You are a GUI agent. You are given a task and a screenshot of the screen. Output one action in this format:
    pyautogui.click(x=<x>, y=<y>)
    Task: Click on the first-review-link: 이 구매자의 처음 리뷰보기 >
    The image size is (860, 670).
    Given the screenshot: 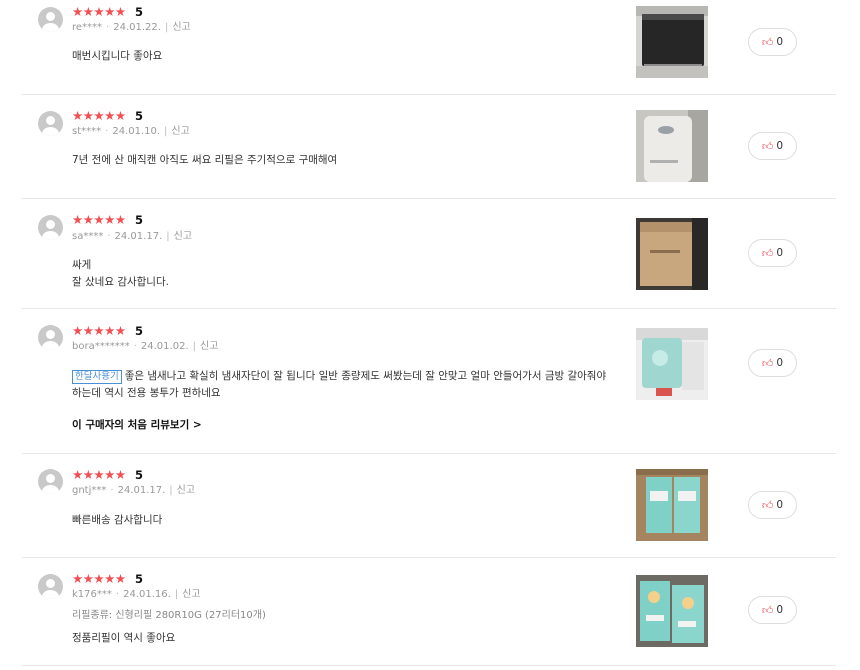 What is the action you would take?
    pyautogui.click(x=137, y=425)
    